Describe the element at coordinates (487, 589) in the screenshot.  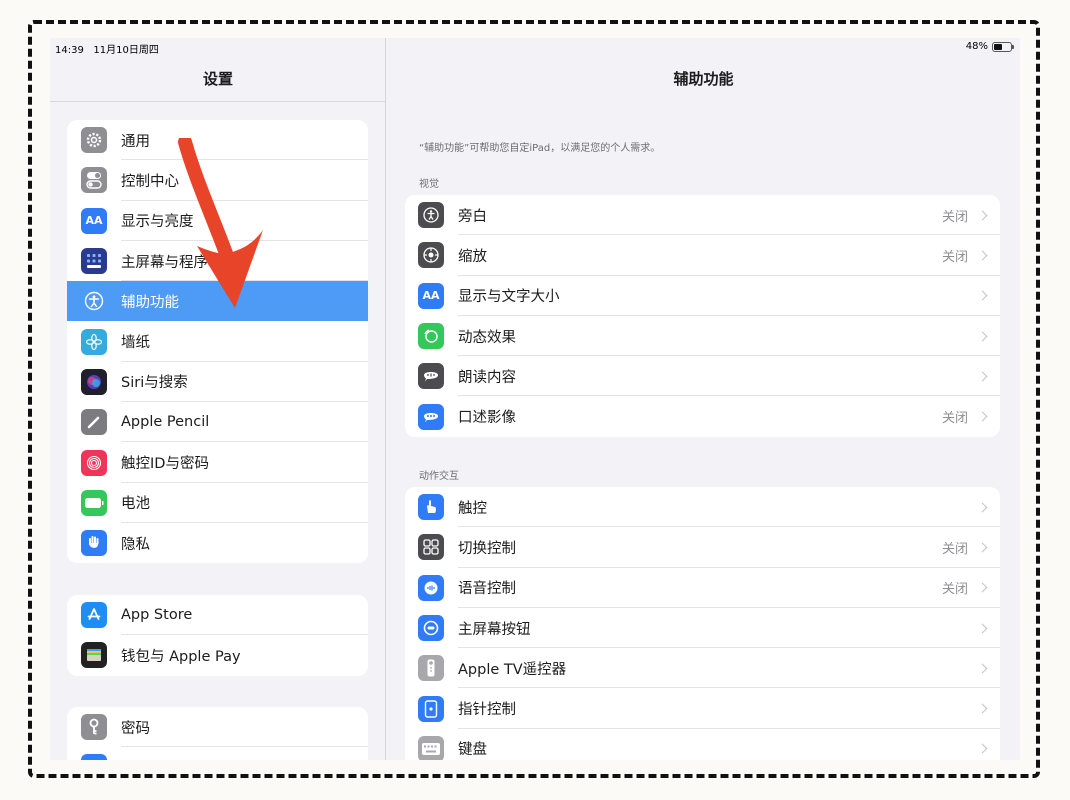
I see `row-label: 语音控制` at that location.